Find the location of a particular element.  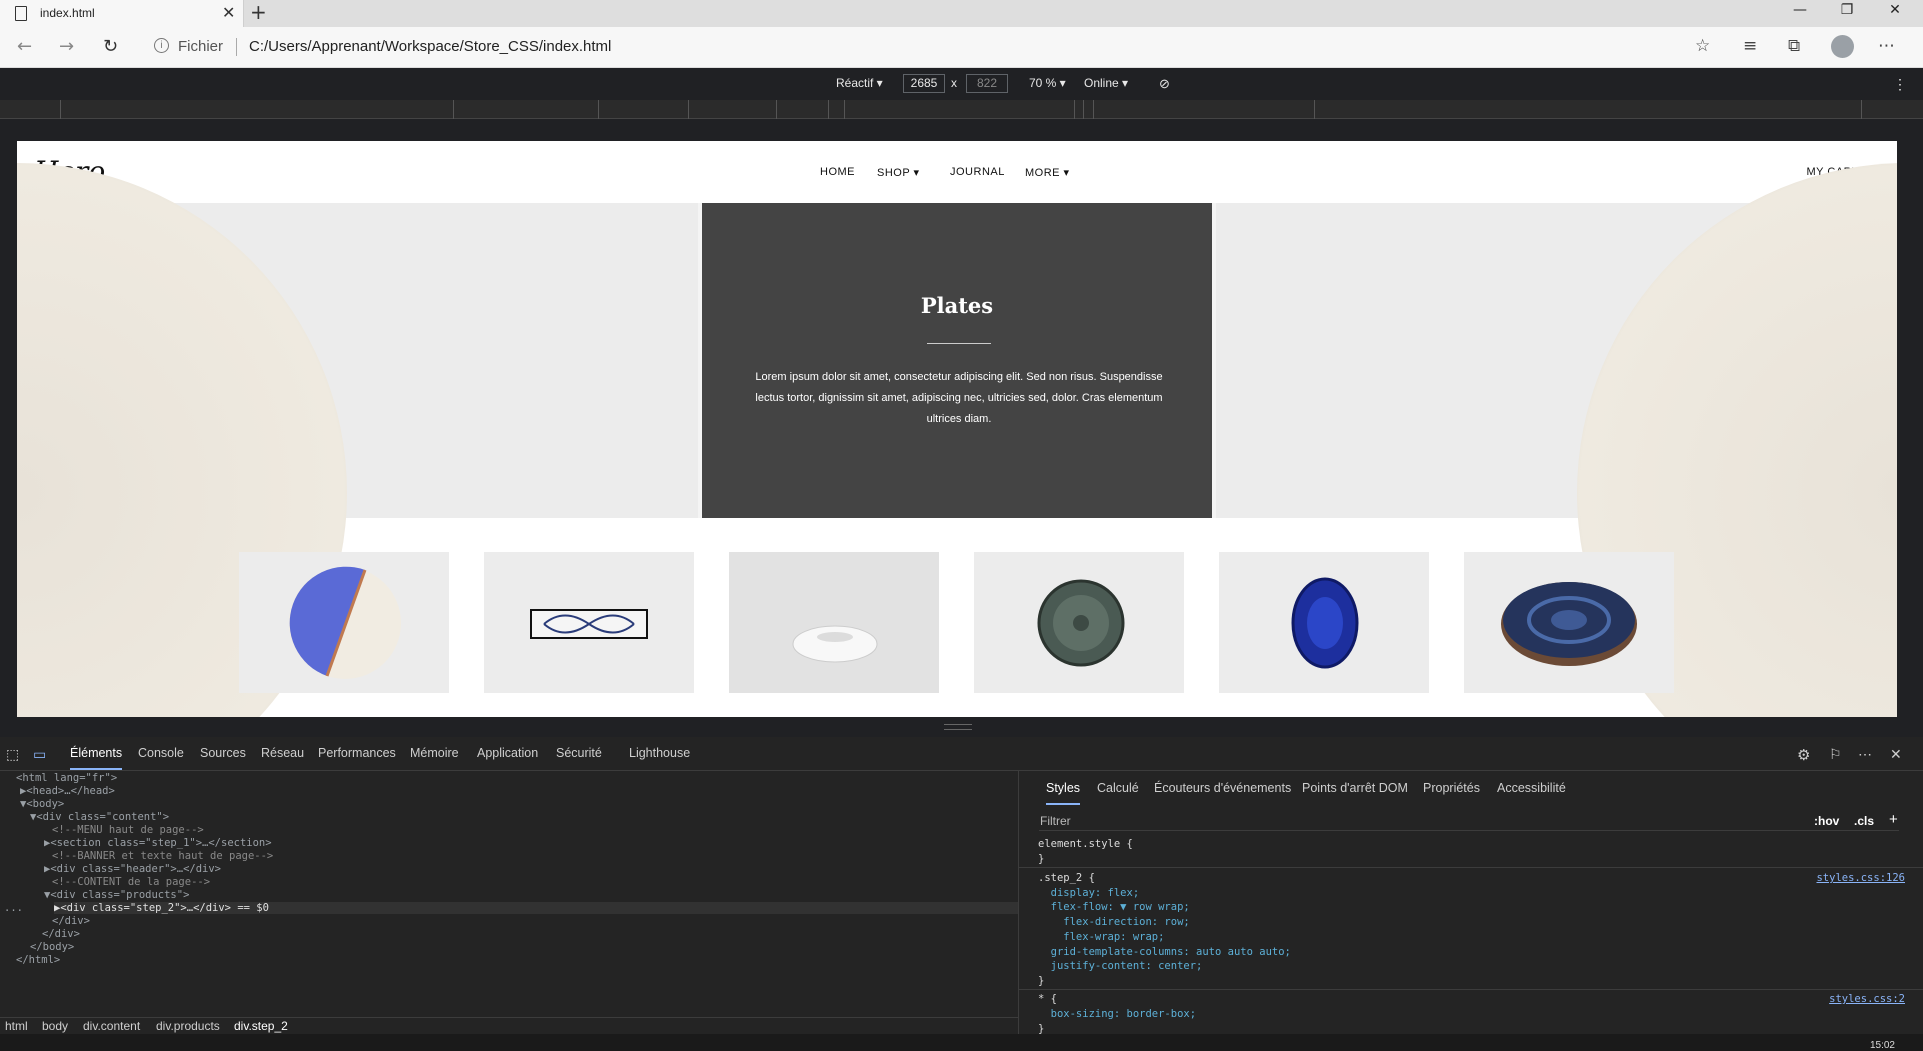

dom-node: <!--MENU haut de page--> is located at coordinates (128, 830).